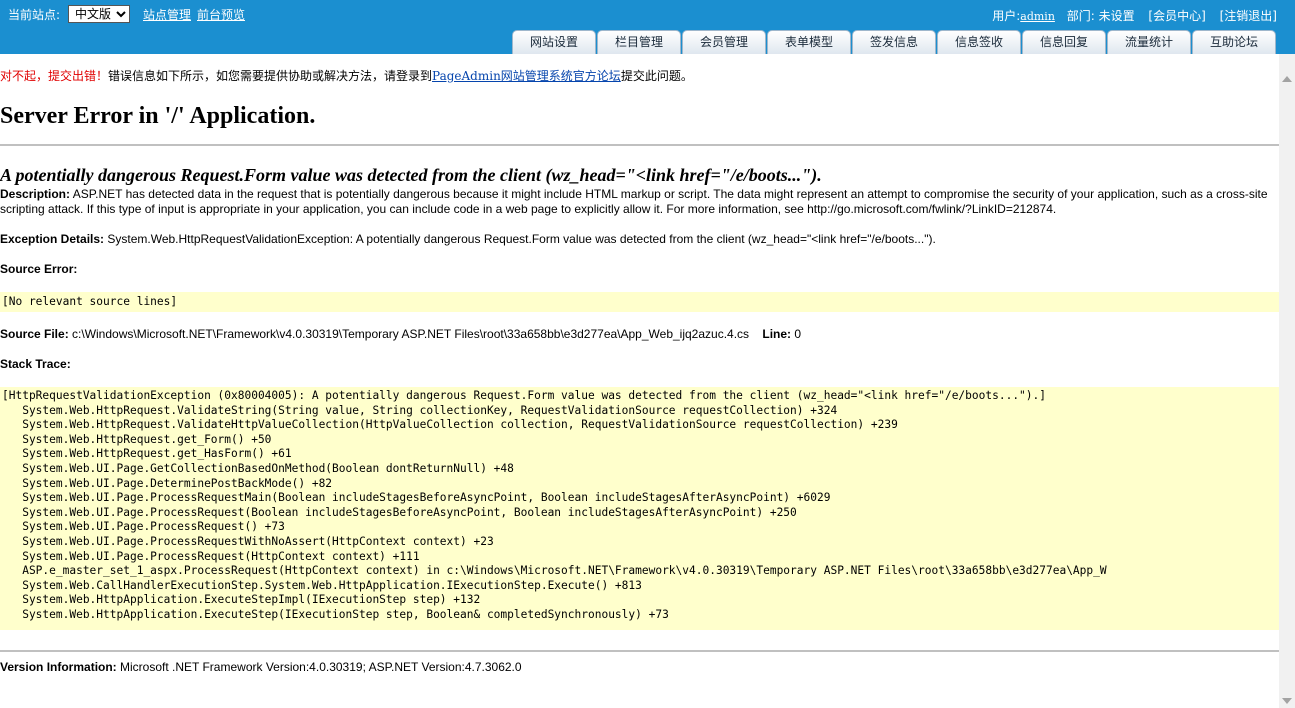 The image size is (1295, 708). Describe the element at coordinates (639, 42) in the screenshot. I see `tab-column-manage: 栏目管理` at that location.